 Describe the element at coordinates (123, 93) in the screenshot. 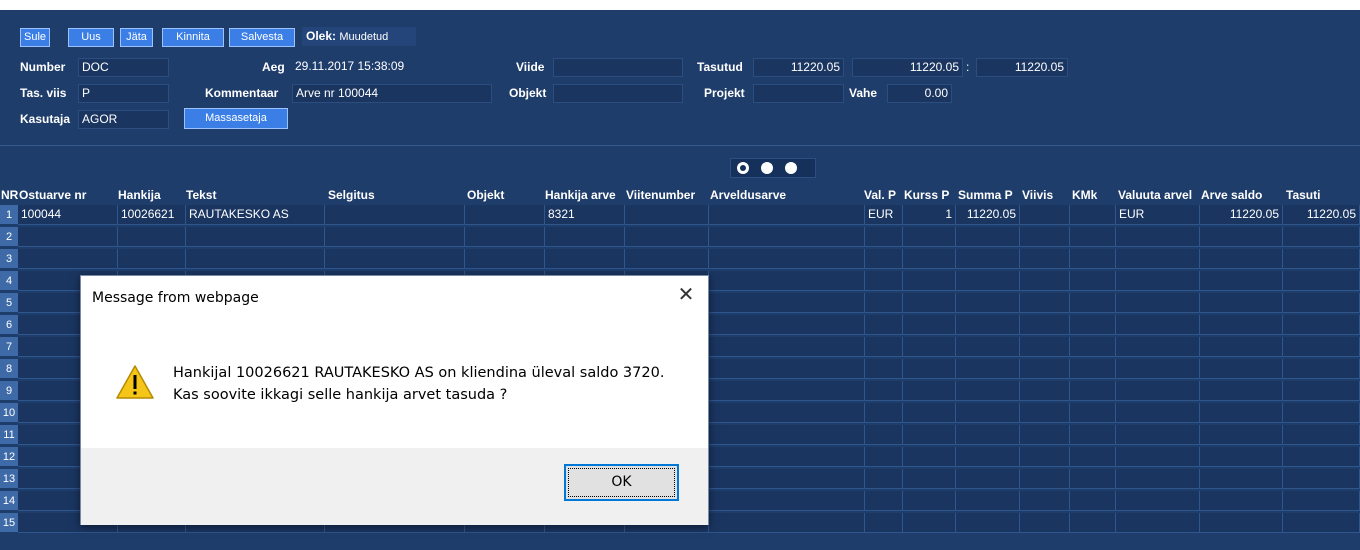

I see `tasviis-field: P` at that location.